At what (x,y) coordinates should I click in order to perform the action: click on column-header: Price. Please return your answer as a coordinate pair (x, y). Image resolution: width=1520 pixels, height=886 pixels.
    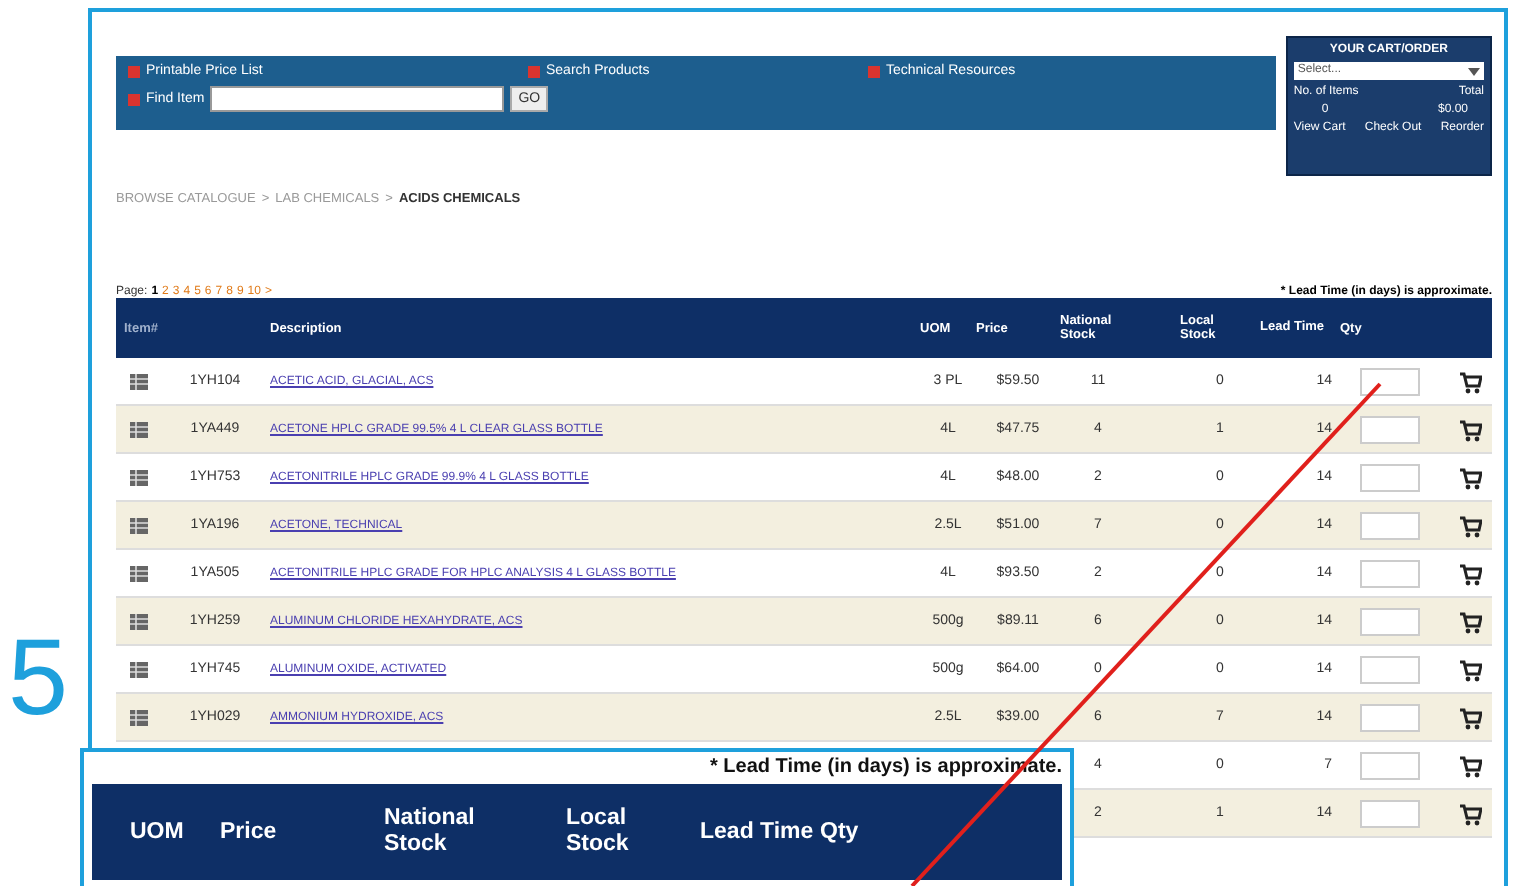
    Looking at the image, I should click on (249, 832).